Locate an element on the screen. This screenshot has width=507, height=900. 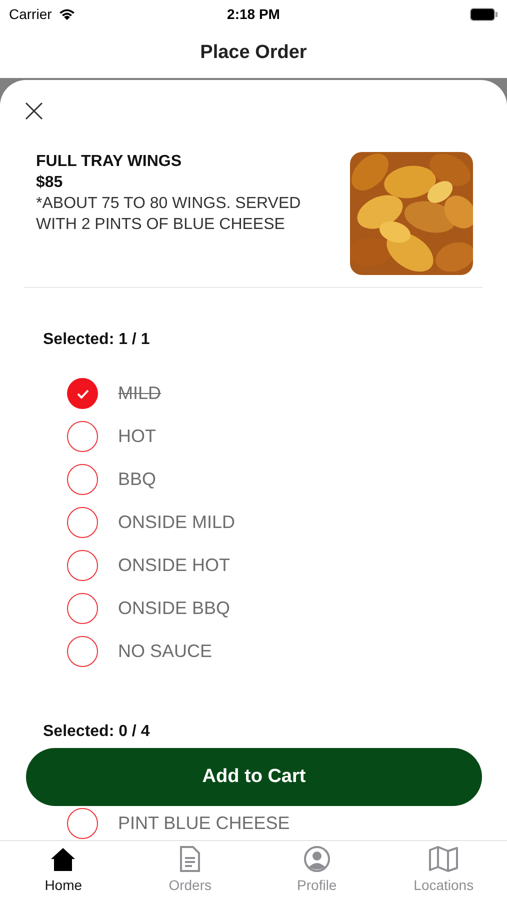
option-label: ONSIDE HOT is located at coordinates (174, 565).